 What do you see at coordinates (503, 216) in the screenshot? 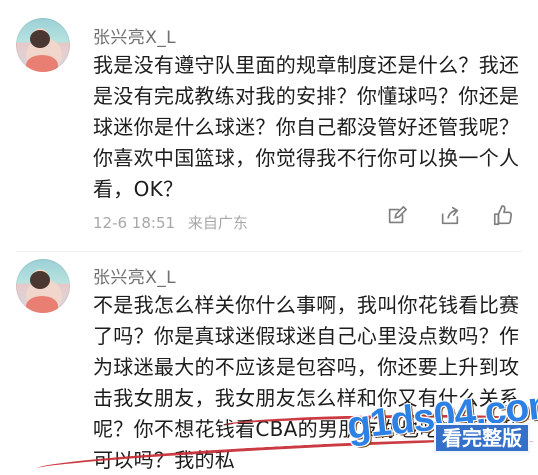
I see `like-icon` at bounding box center [503, 216].